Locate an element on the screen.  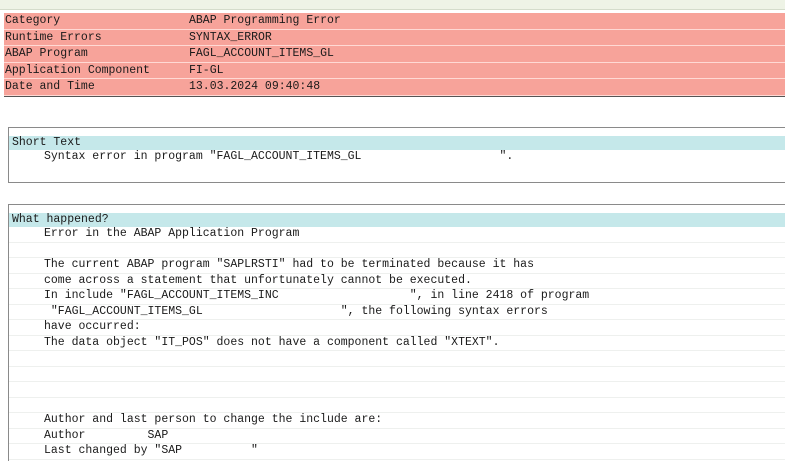
header-row-runtime-errors: Runtime Errors SYNTAX_ERROR is located at coordinates (394, 37).